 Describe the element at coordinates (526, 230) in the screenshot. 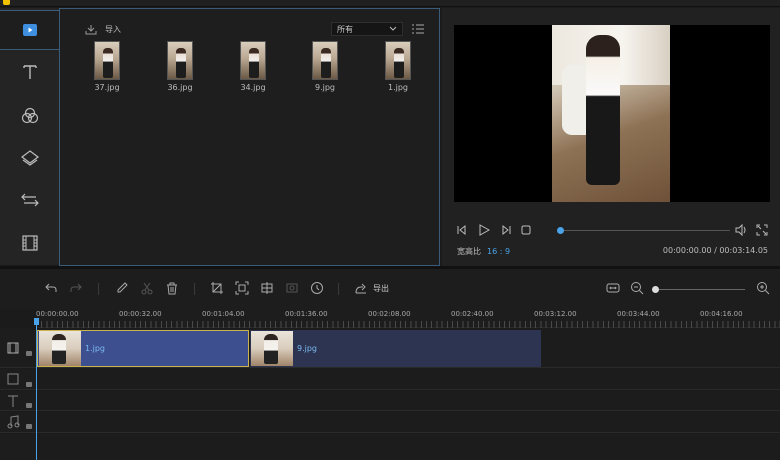

I see `stop-icon` at that location.